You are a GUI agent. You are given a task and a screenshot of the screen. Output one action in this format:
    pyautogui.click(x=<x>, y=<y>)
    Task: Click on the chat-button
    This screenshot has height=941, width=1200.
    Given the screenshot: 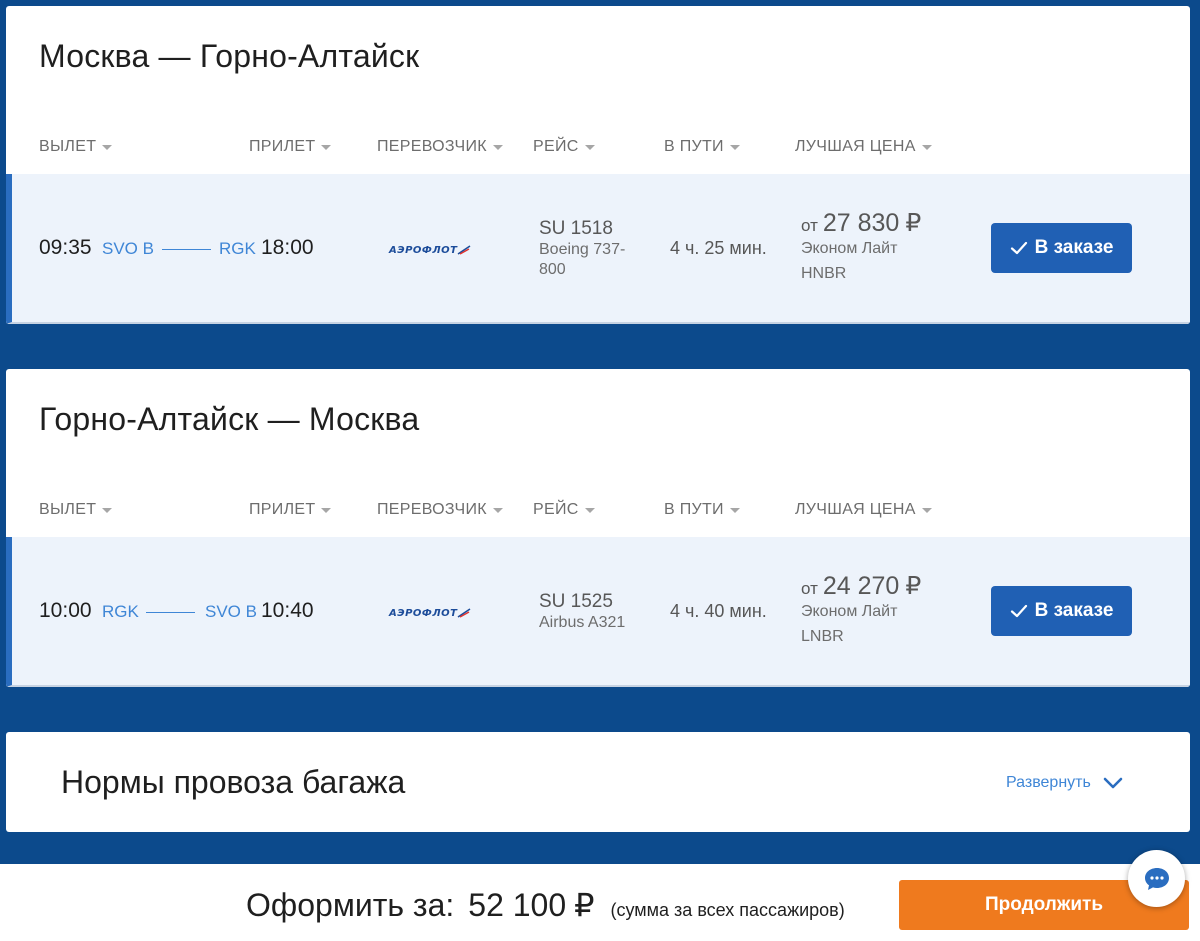 What is the action you would take?
    pyautogui.click(x=1156, y=878)
    